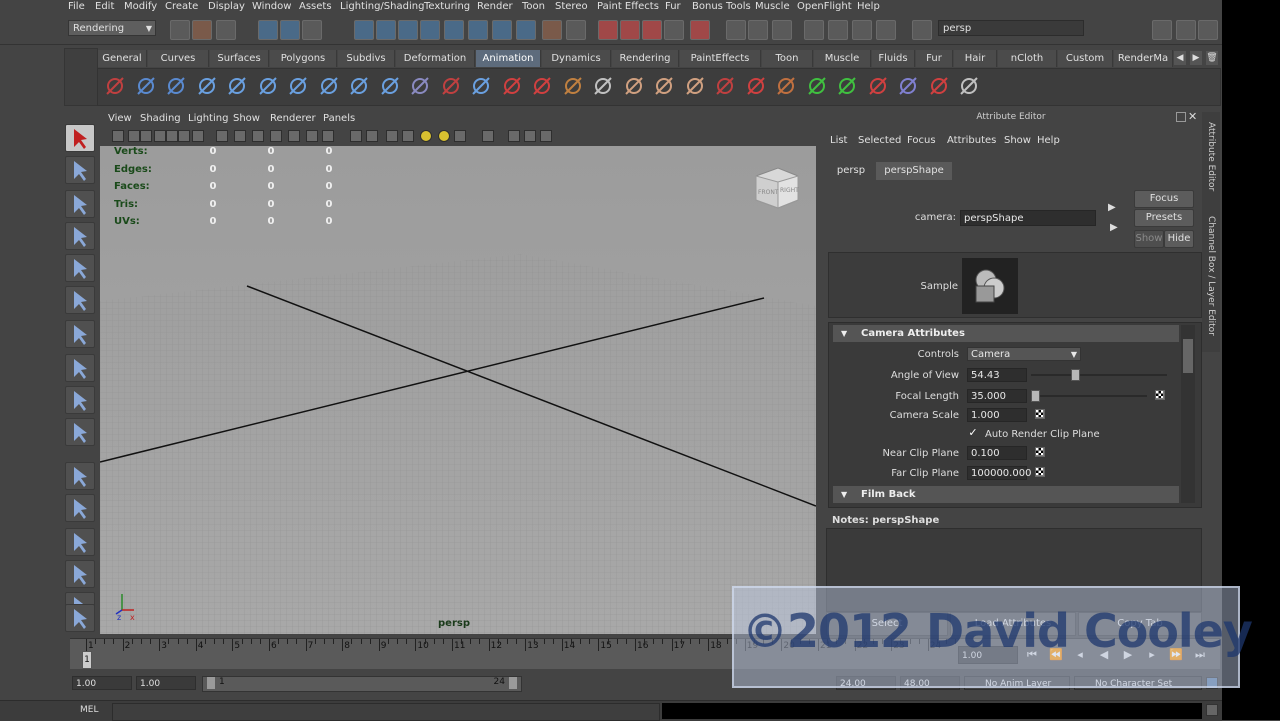 This screenshot has height=721, width=1280. What do you see at coordinates (1099, 375) in the screenshot?
I see `angle-of-view-slider` at bounding box center [1099, 375].